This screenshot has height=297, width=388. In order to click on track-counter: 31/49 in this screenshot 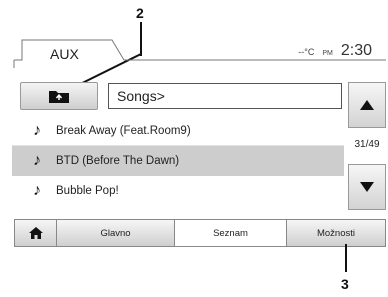, I will do `click(367, 144)`.